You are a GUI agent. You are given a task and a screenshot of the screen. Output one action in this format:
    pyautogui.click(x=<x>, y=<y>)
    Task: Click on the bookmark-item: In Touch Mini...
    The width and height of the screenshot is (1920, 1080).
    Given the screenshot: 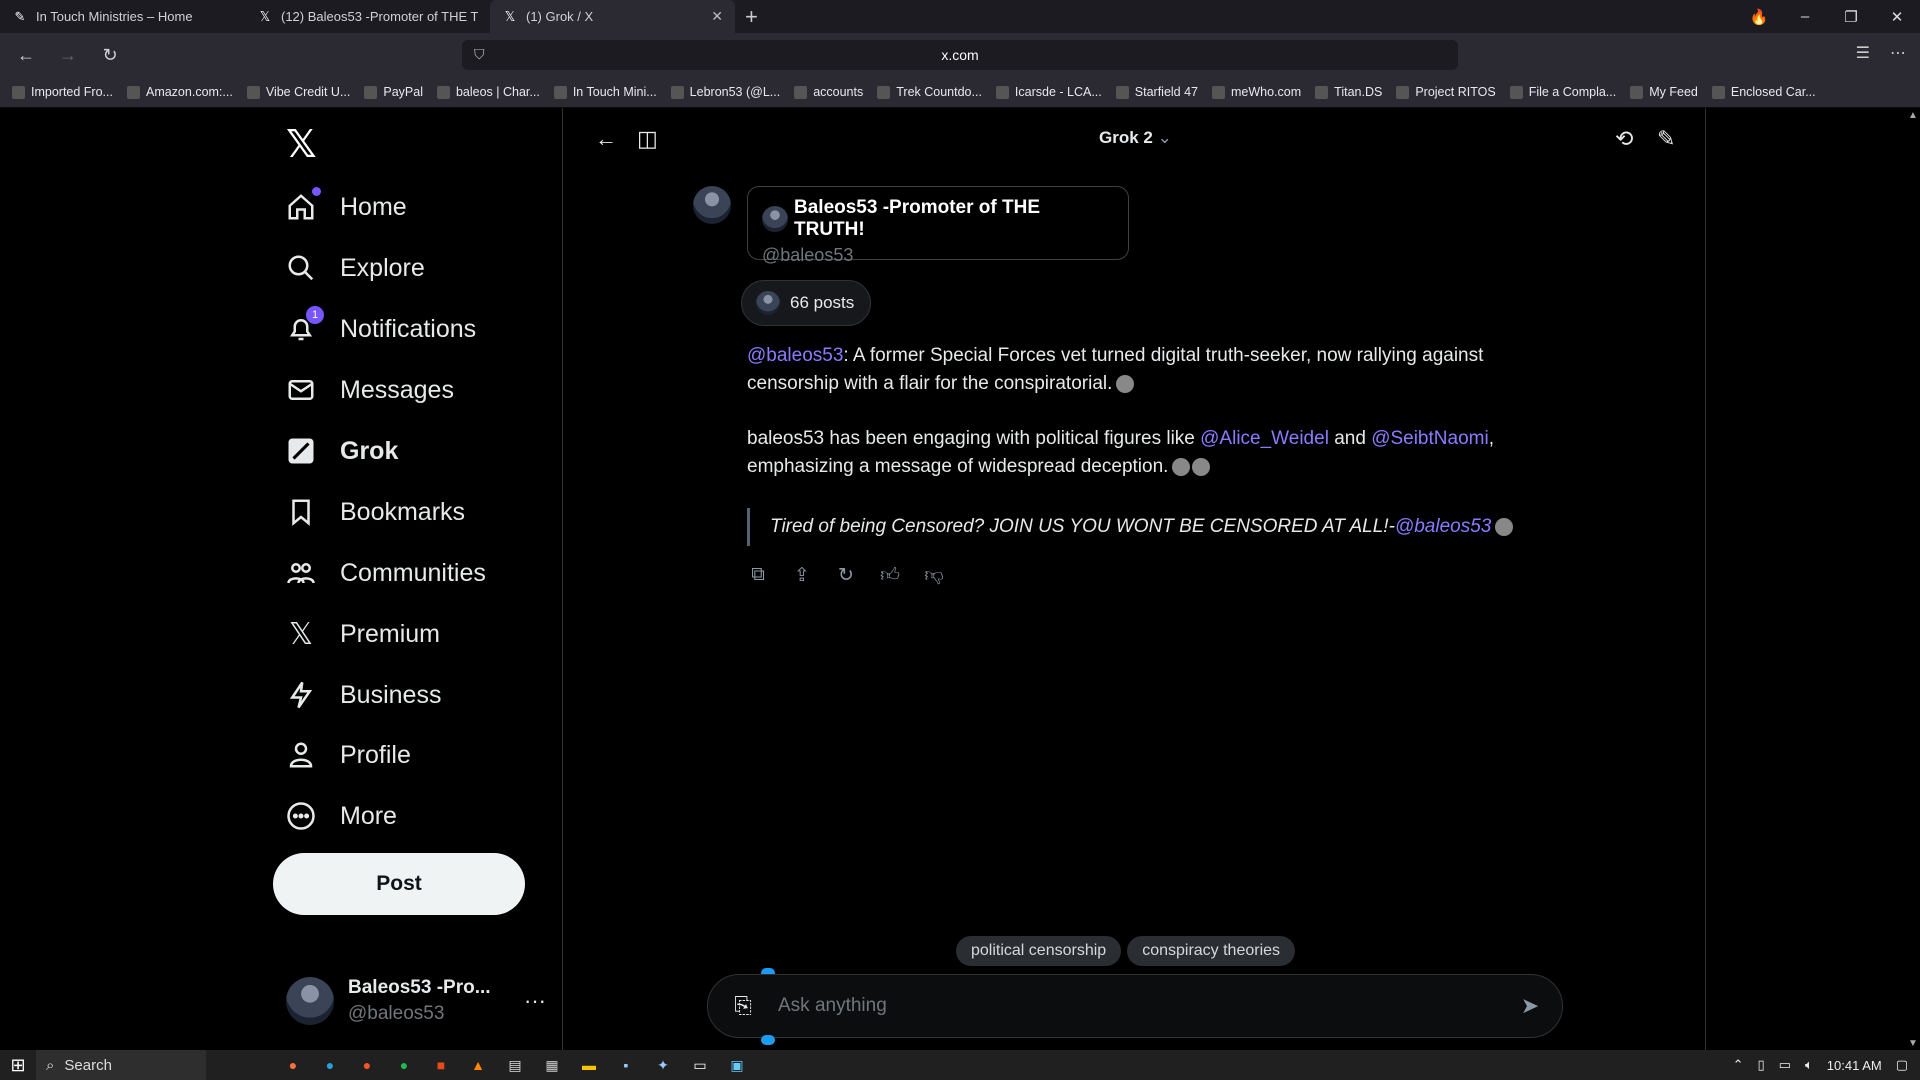 What is the action you would take?
    pyautogui.click(x=605, y=92)
    